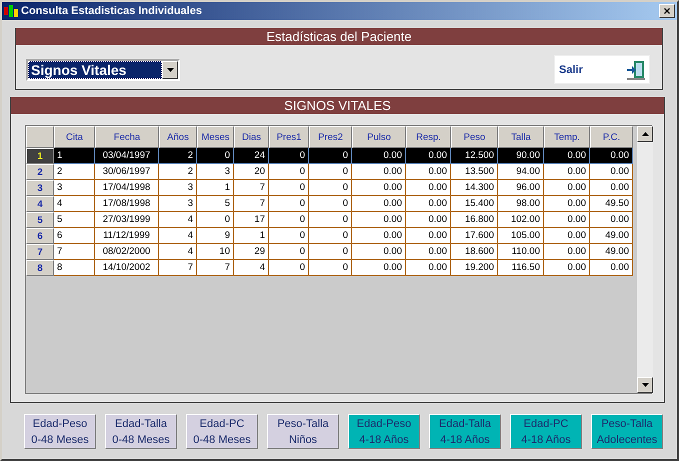 The height and width of the screenshot is (461, 679). Describe the element at coordinates (103, 69) in the screenshot. I see `statistics-dropdown: Signos Vitales` at that location.